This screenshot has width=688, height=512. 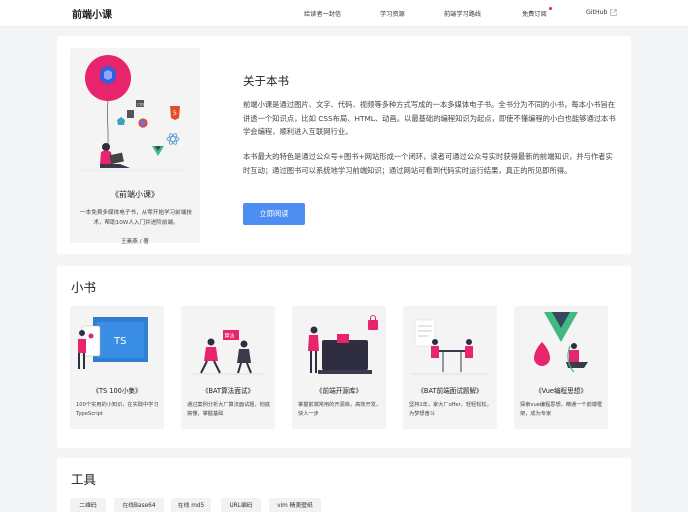 I want to click on vue-illustration, so click(x=561, y=342).